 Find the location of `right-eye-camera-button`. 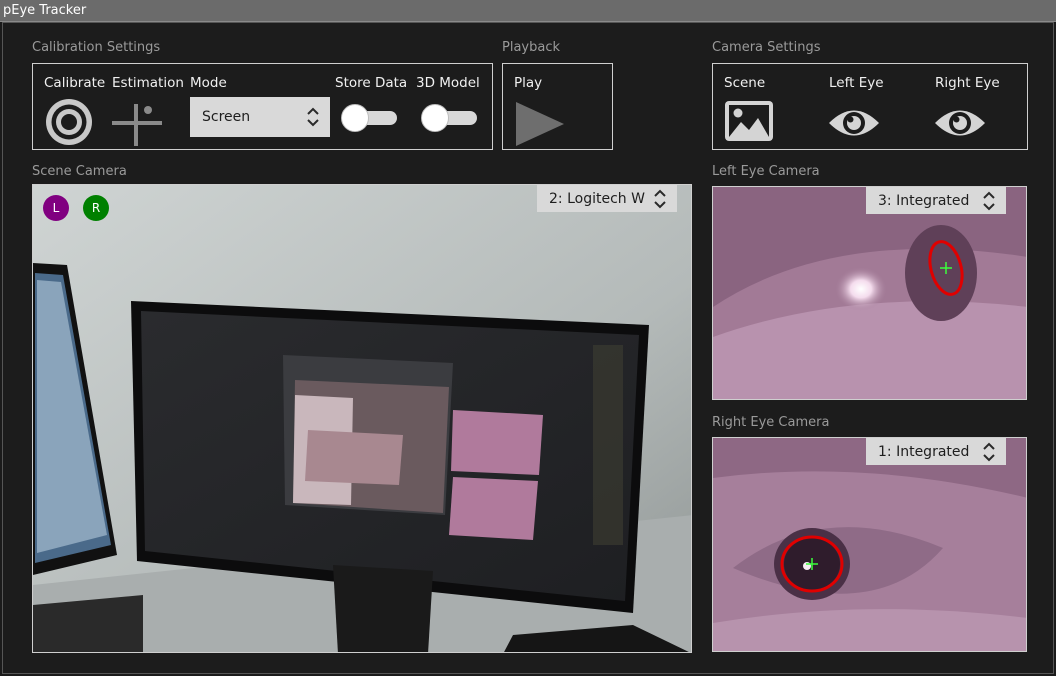

right-eye-camera-button is located at coordinates (960, 123).